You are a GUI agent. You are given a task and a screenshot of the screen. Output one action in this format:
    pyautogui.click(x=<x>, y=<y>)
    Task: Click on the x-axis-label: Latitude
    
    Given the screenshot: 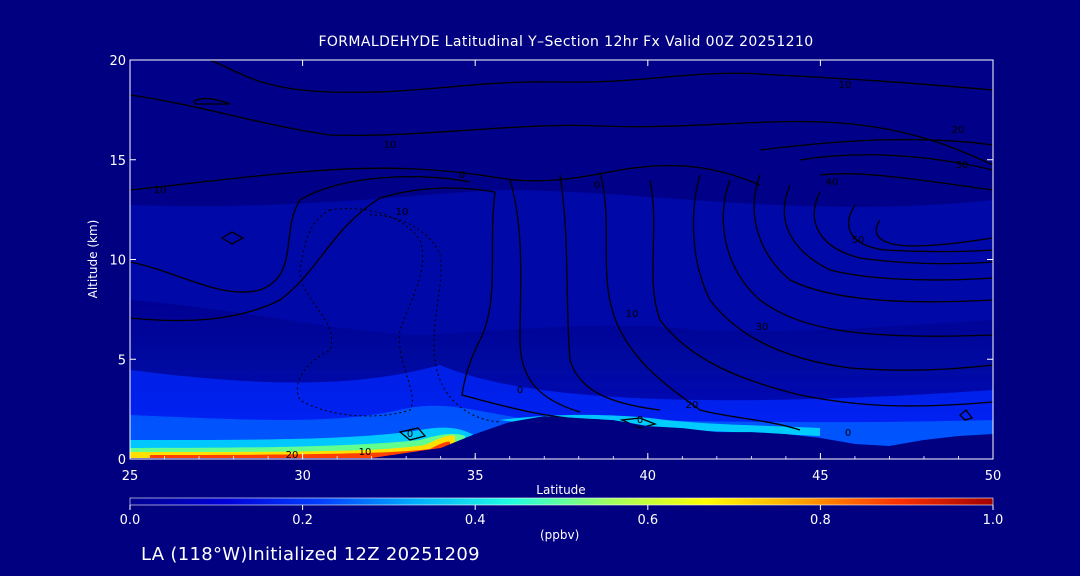 What is the action you would take?
    pyautogui.click(x=560, y=490)
    